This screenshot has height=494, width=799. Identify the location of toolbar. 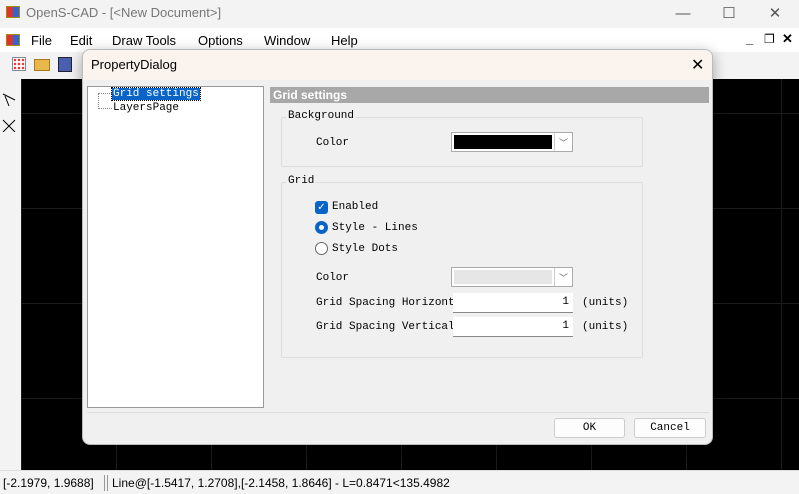
(40, 65).